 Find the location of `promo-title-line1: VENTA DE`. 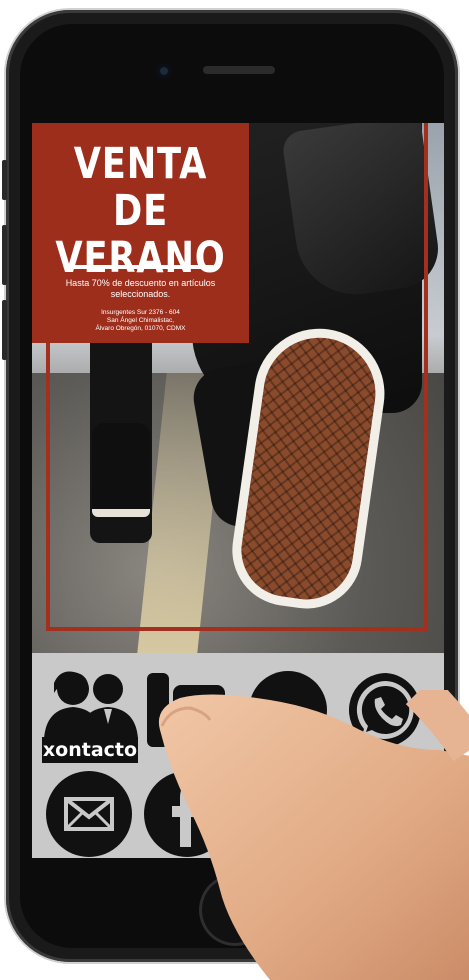

promo-title-line1: VENTA DE is located at coordinates (140, 187).